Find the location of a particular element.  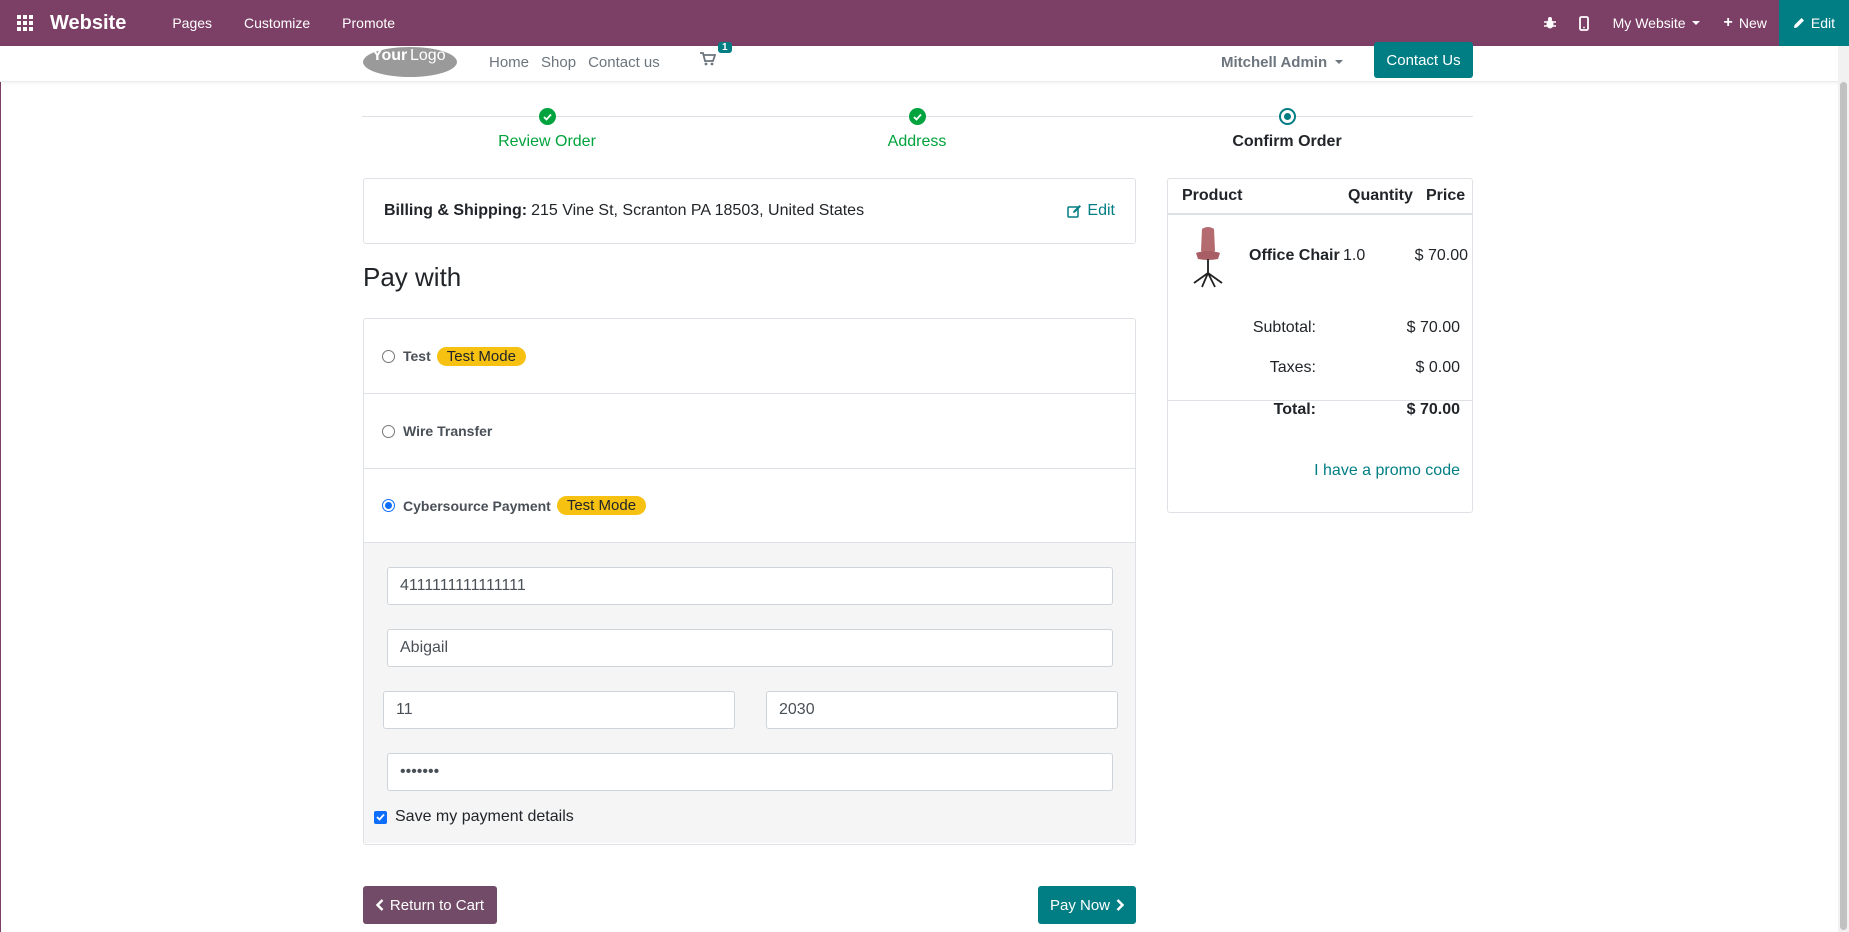

pay-with-heading: Pay with is located at coordinates (412, 277).